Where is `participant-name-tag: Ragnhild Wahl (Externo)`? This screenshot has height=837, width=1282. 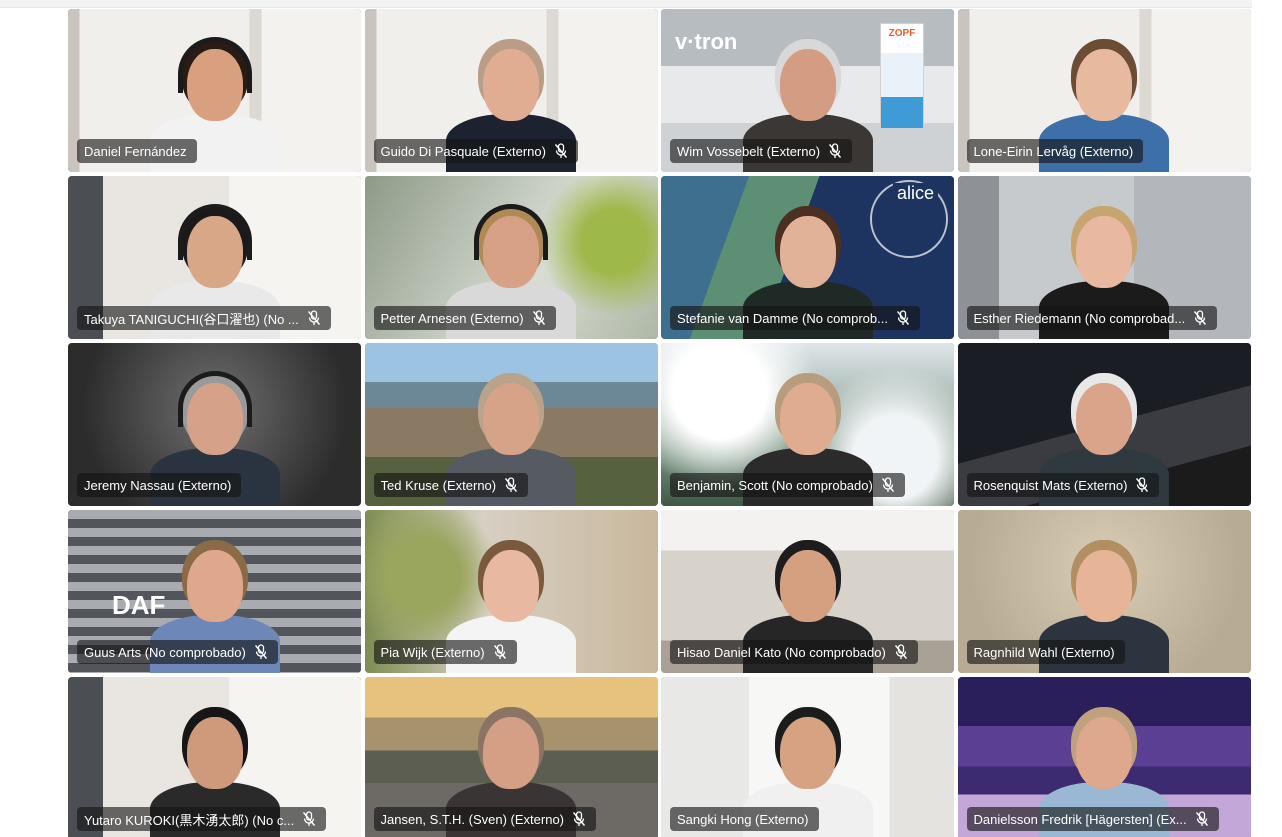
participant-name-tag: Ragnhild Wahl (Externo) is located at coordinates (1045, 652).